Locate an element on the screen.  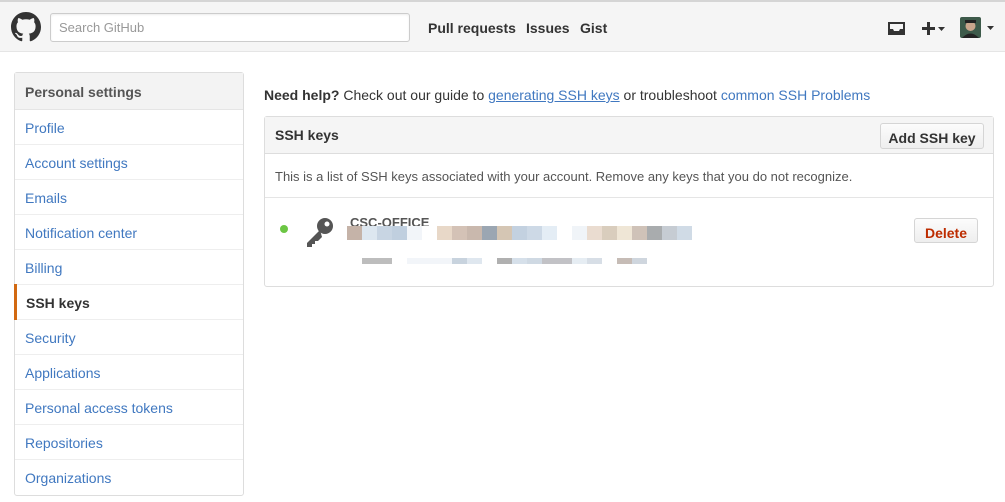
active-status-dot is located at coordinates (284, 229).